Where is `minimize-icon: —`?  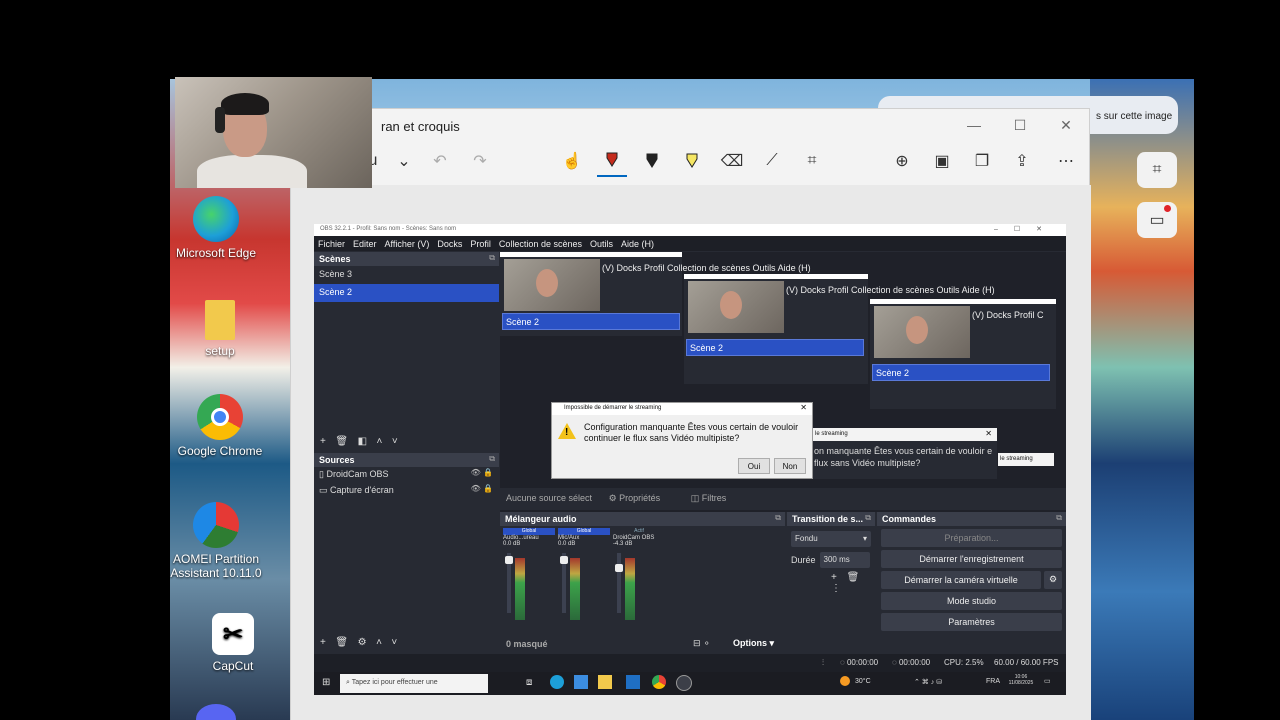 minimize-icon: — is located at coordinates (974, 125).